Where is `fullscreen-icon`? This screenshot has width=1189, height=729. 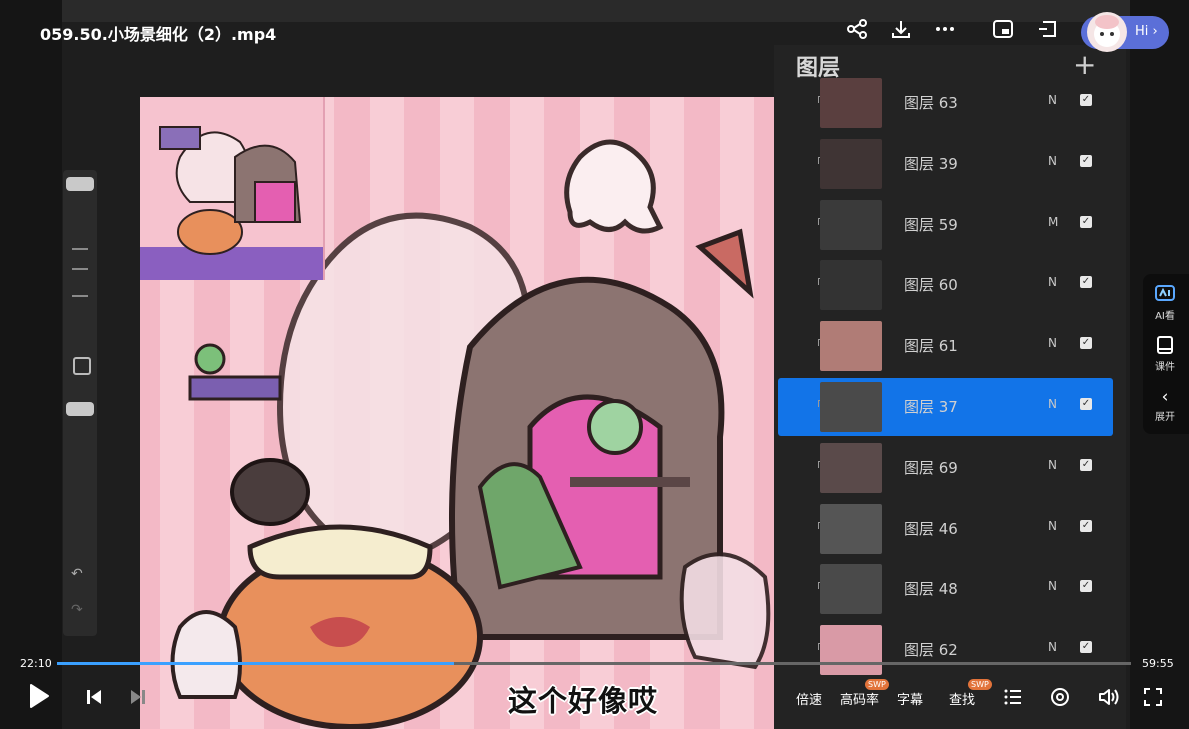 fullscreen-icon is located at coordinates (1153, 699).